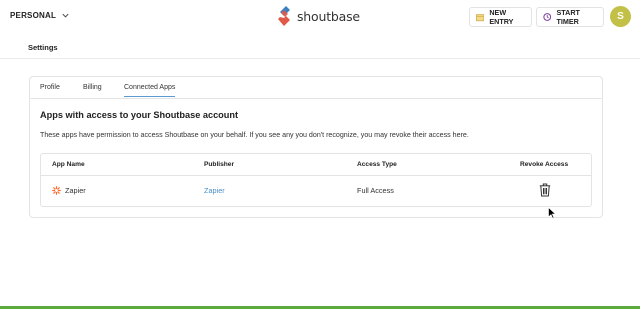 The height and width of the screenshot is (309, 640). Describe the element at coordinates (316, 88) in the screenshot. I see `settings-tabs: Profile Billing Connected Apps` at that location.